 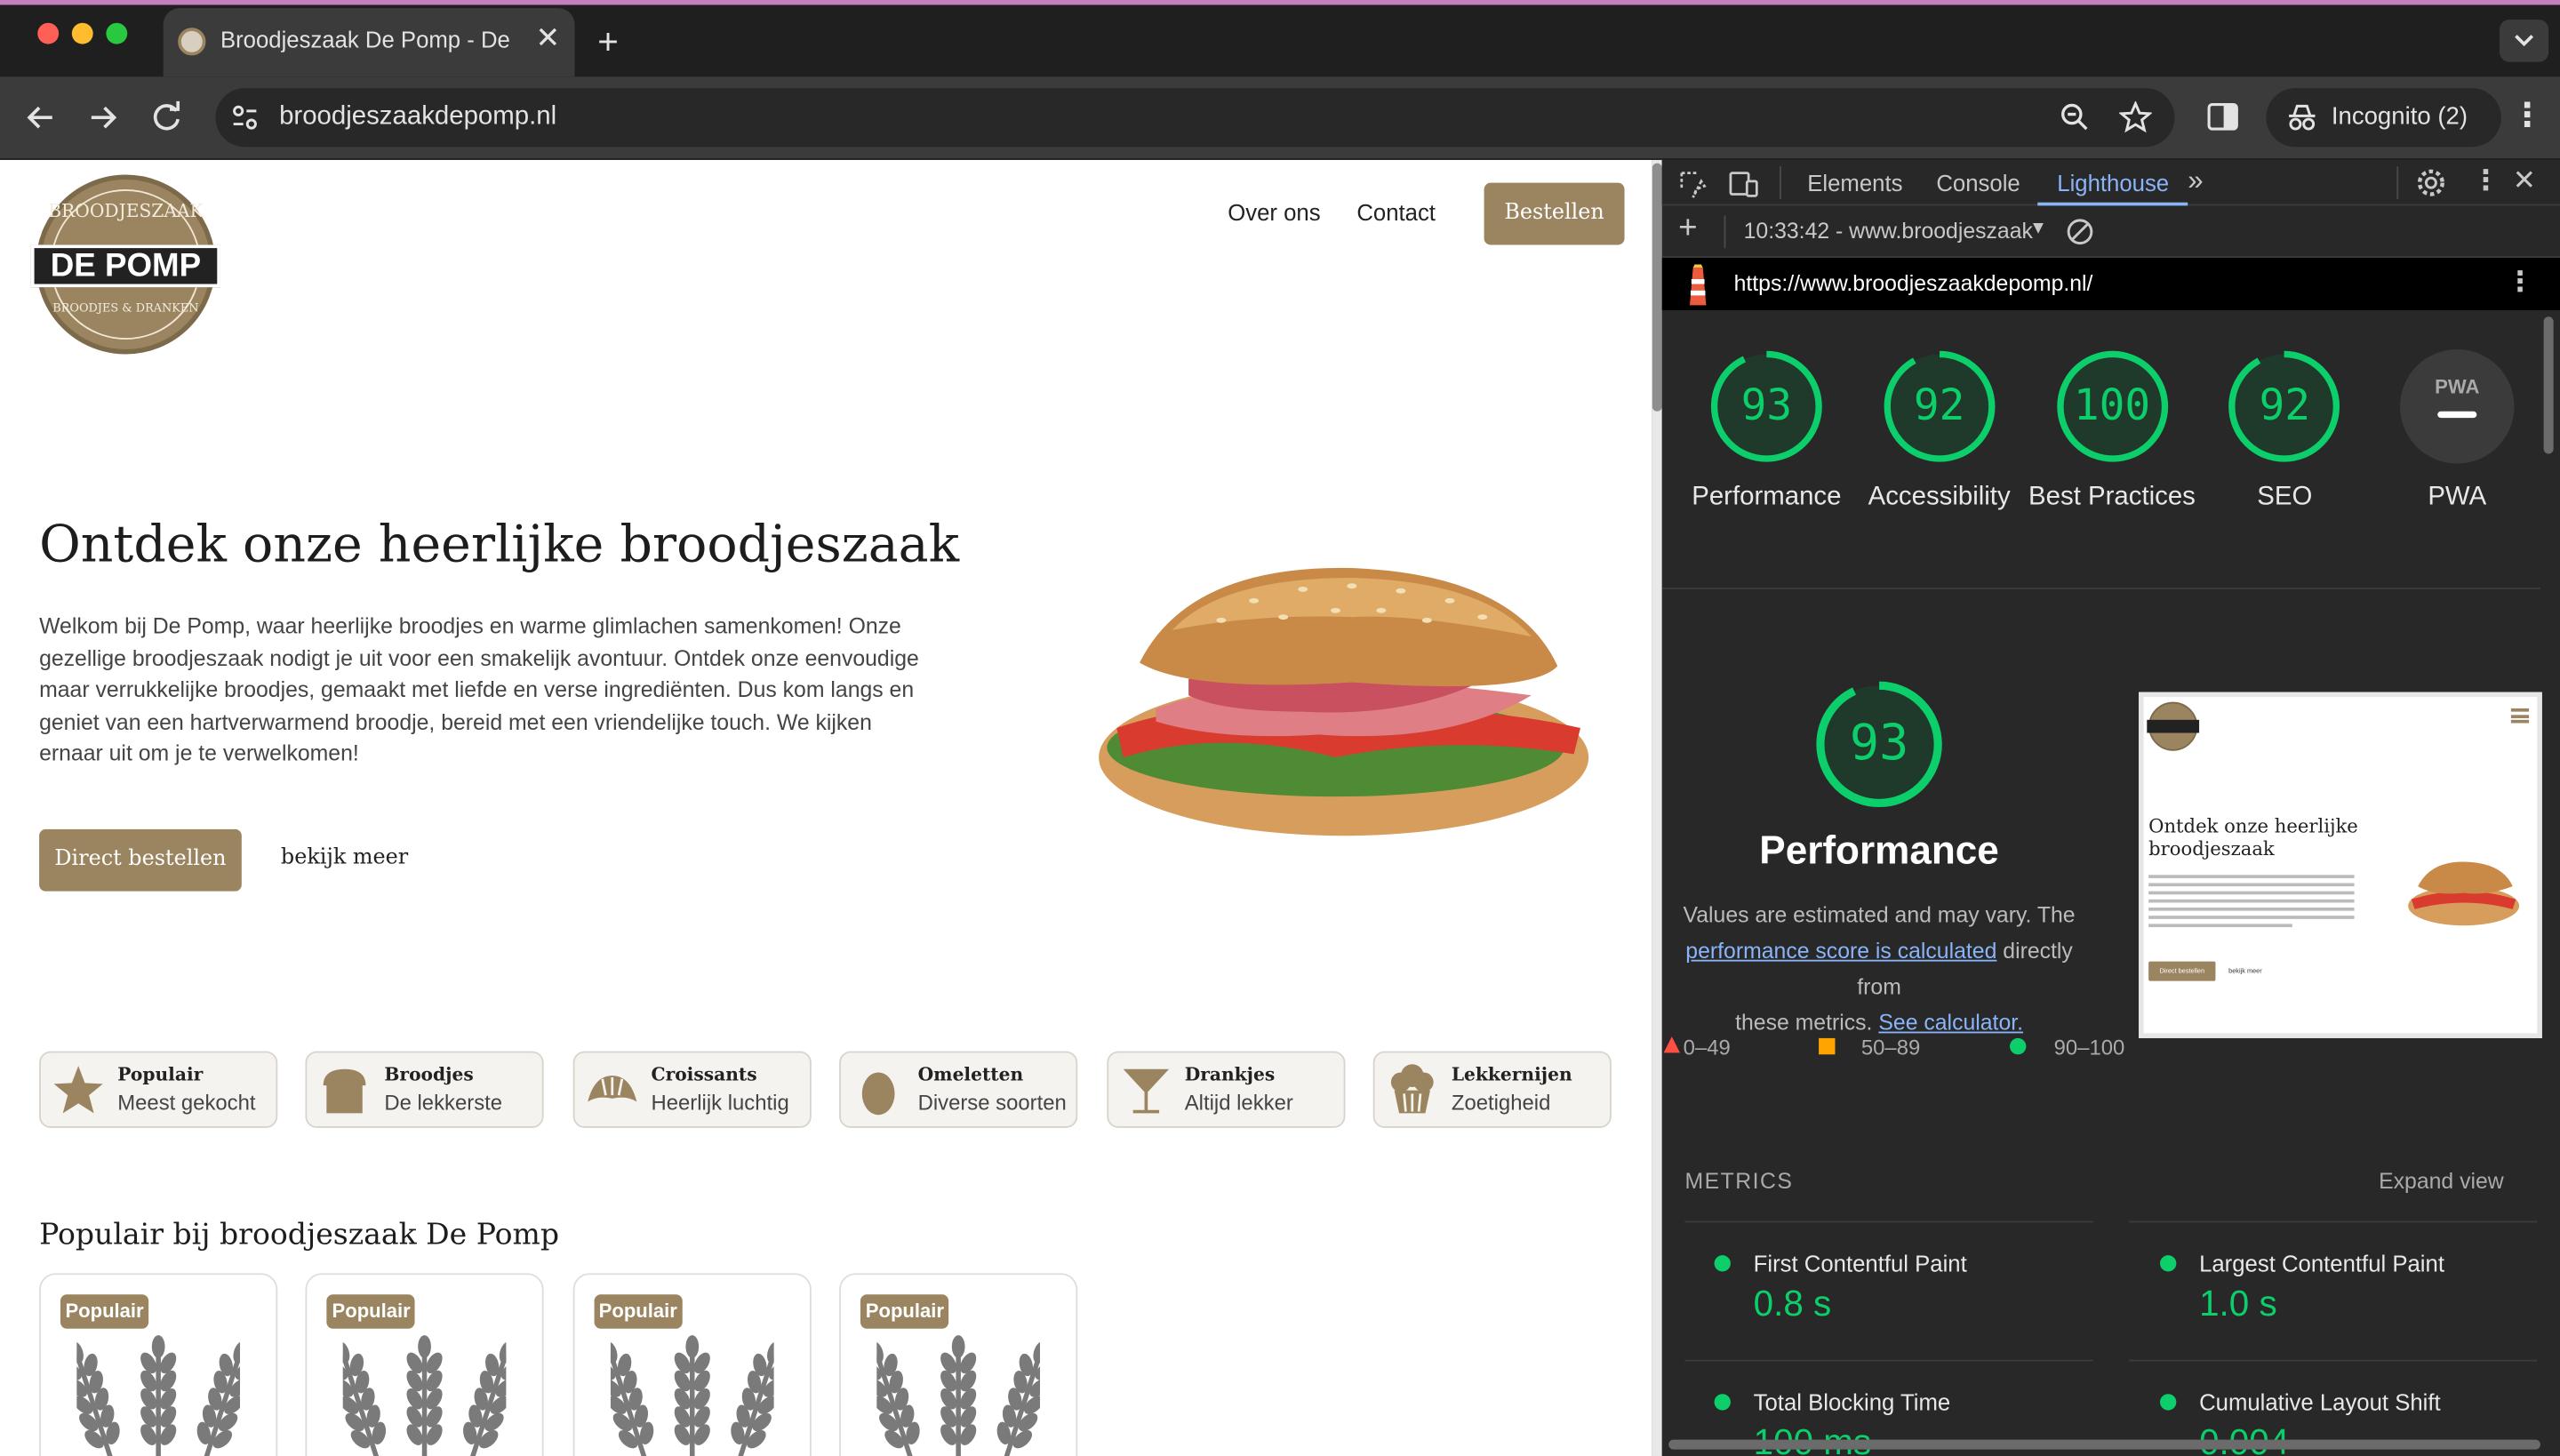 I want to click on category-drankjes: Drankjes Altijd lekker, so click(x=1225, y=1089).